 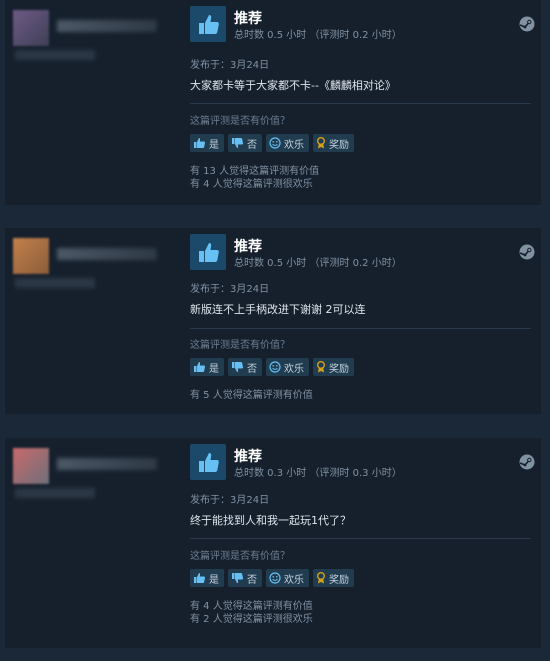 I want to click on helpful-stats: 有 4 人觉得这篇评测有价值 有 2 人觉得这篇评测很欢乐, so click(x=251, y=613).